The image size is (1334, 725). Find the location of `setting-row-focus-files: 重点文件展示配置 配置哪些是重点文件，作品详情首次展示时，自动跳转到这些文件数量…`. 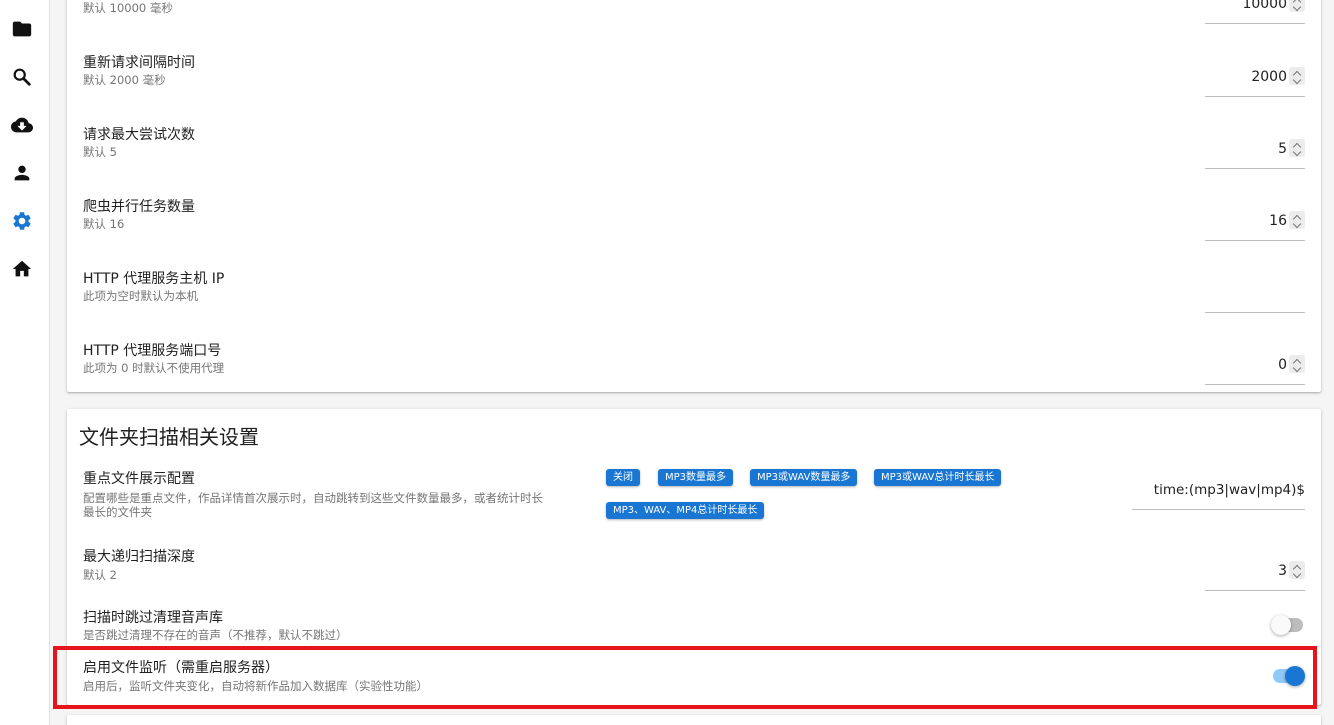

setting-row-focus-files: 重点文件展示配置 配置哪些是重点文件，作品详情首次展示时，自动跳转到这些文件数量… is located at coordinates (694, 503).